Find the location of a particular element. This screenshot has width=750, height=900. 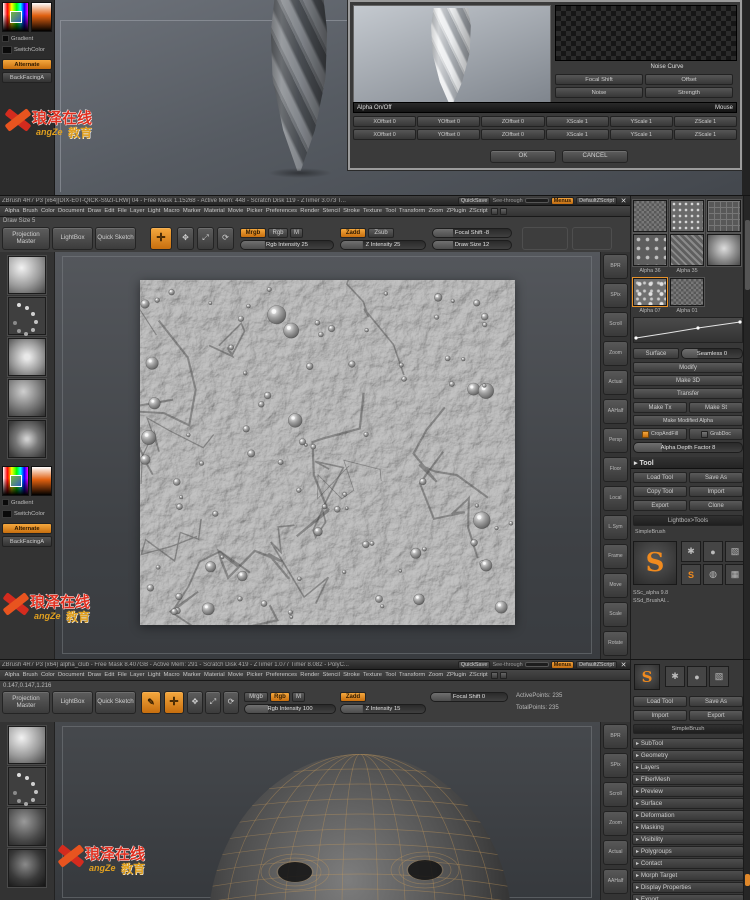

z-intensity-slider: Z Intensity 25 is located at coordinates (383, 245).